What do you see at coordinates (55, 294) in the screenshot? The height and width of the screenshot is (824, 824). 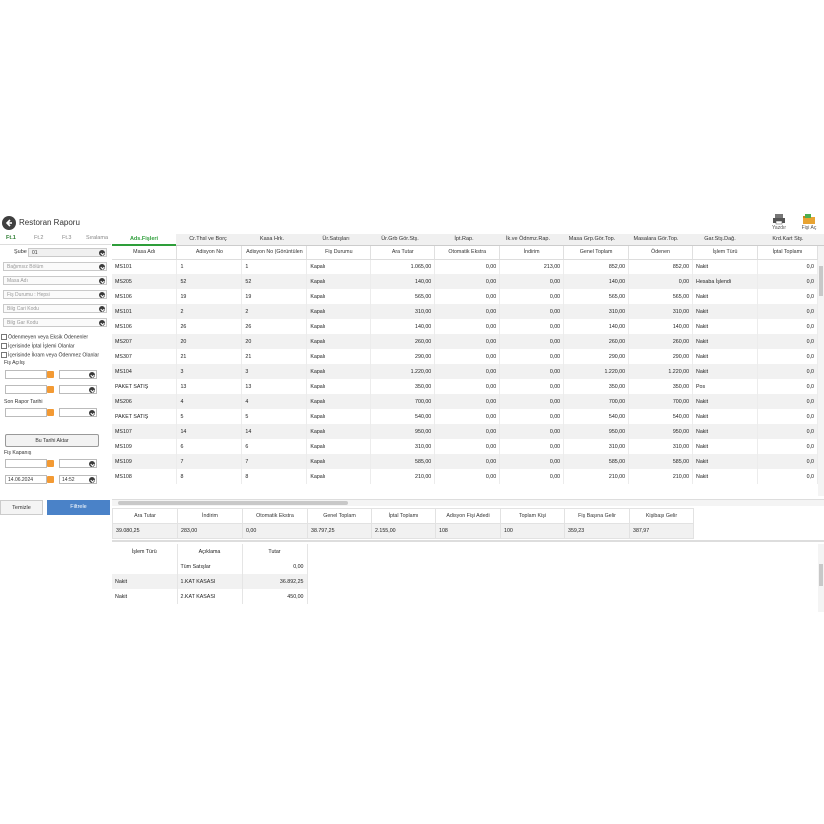 I see `fis-durumu-select: Fiş Durumu : Hepsi` at bounding box center [55, 294].